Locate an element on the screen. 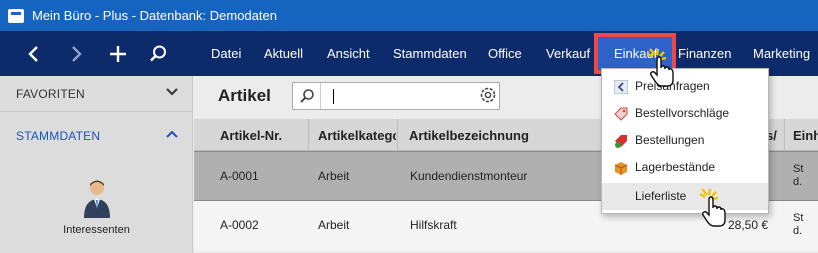 The height and width of the screenshot is (253, 818). sidebar-section-favoriten: FAVORITEN is located at coordinates (96, 94).